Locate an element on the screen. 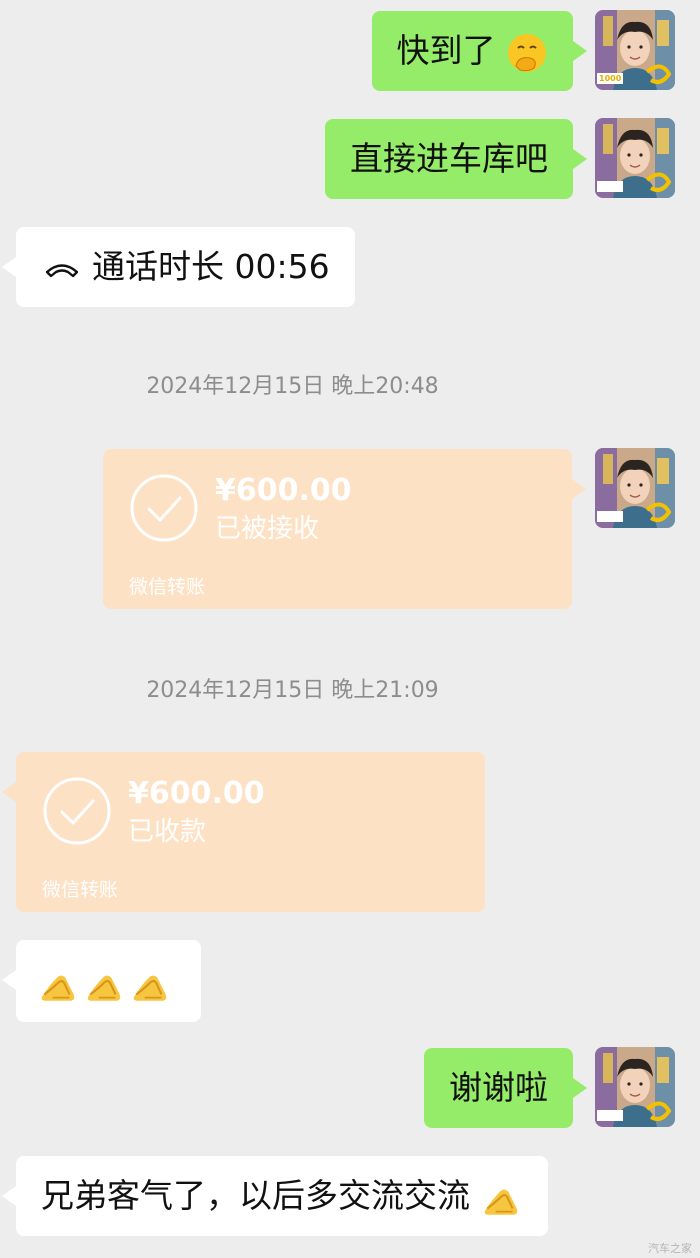  message-bubble: 快到了 is located at coordinates (479, 51).